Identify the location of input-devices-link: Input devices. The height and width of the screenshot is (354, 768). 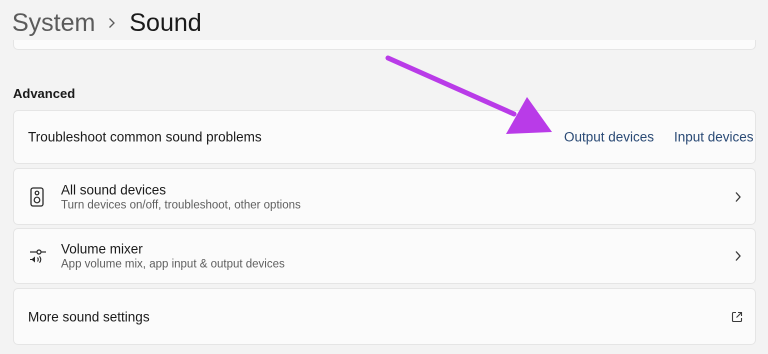
(714, 137).